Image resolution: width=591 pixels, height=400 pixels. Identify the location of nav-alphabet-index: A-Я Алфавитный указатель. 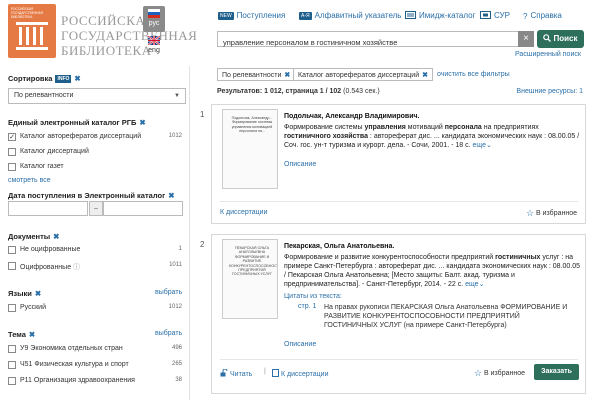
(350, 15).